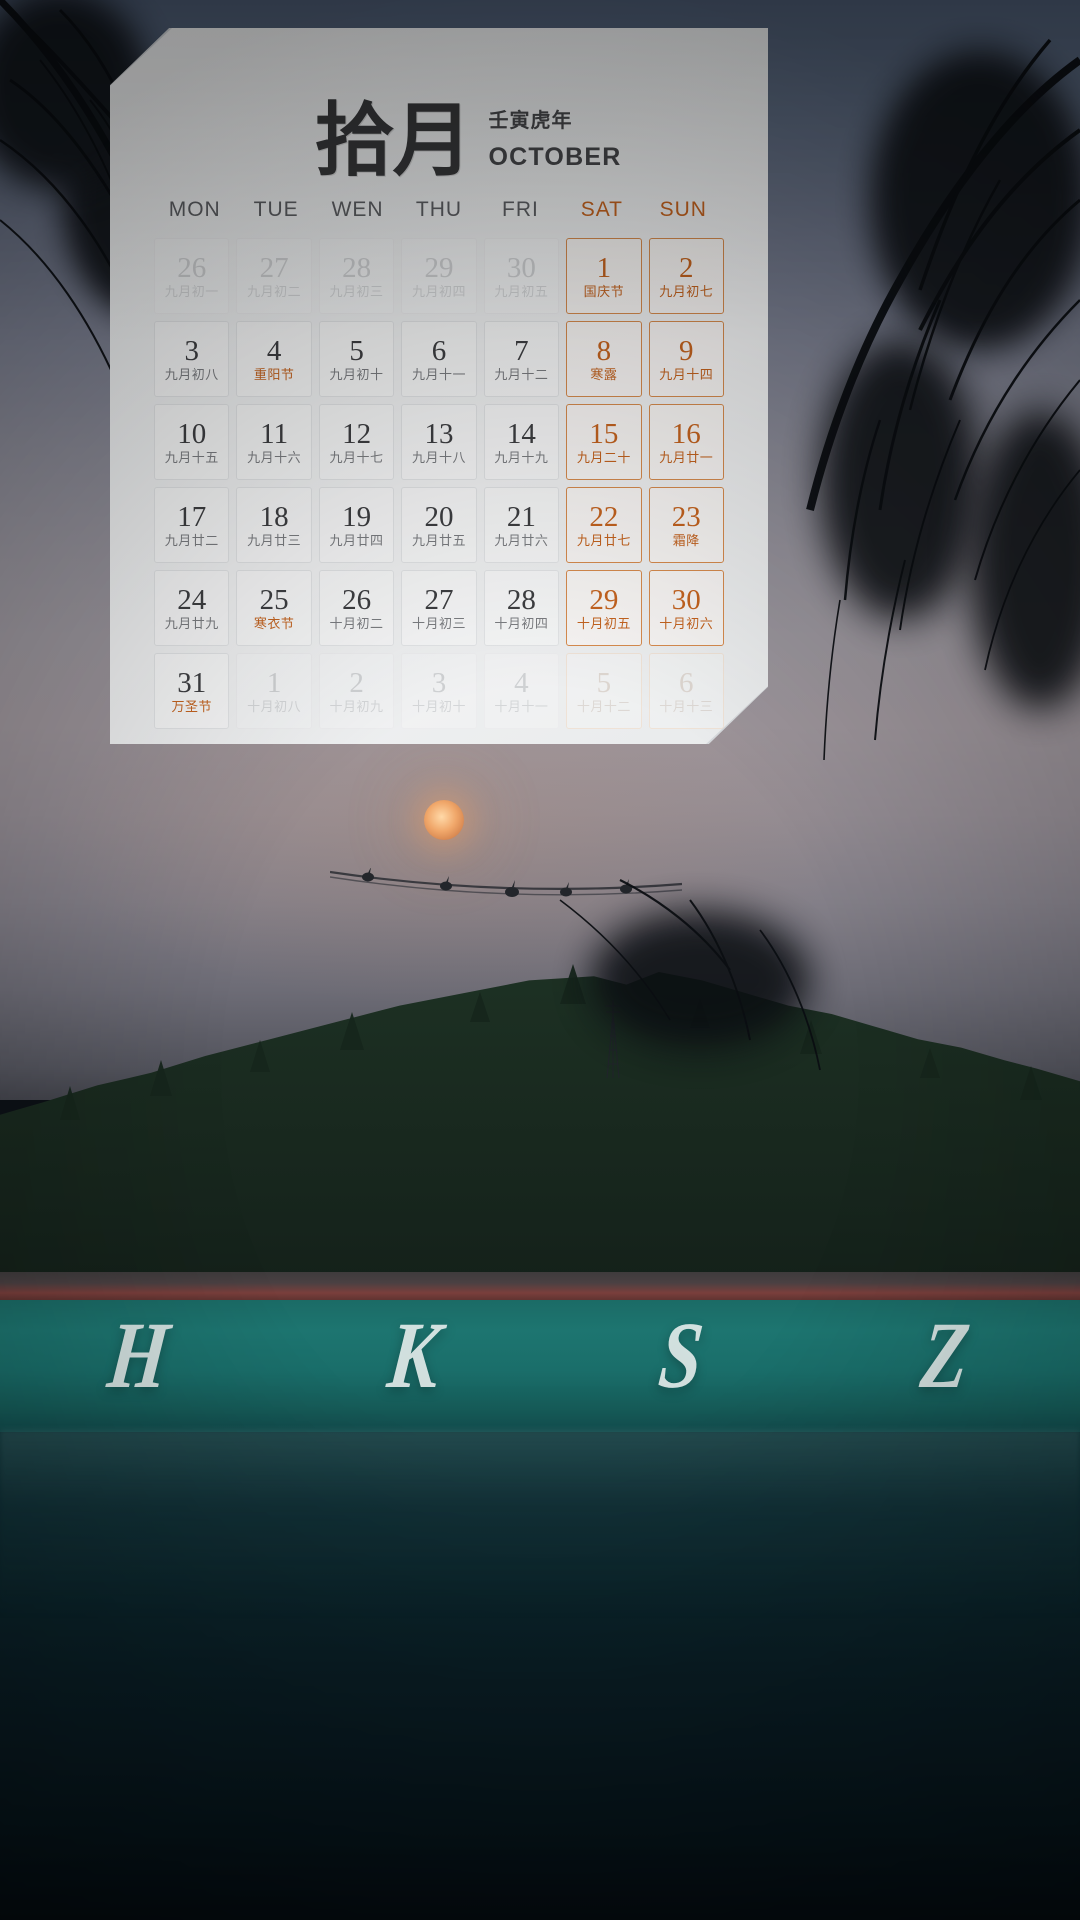 The width and height of the screenshot is (1080, 1920). What do you see at coordinates (521, 540) in the screenshot?
I see `day-lunar-label: 九月廿六` at bounding box center [521, 540].